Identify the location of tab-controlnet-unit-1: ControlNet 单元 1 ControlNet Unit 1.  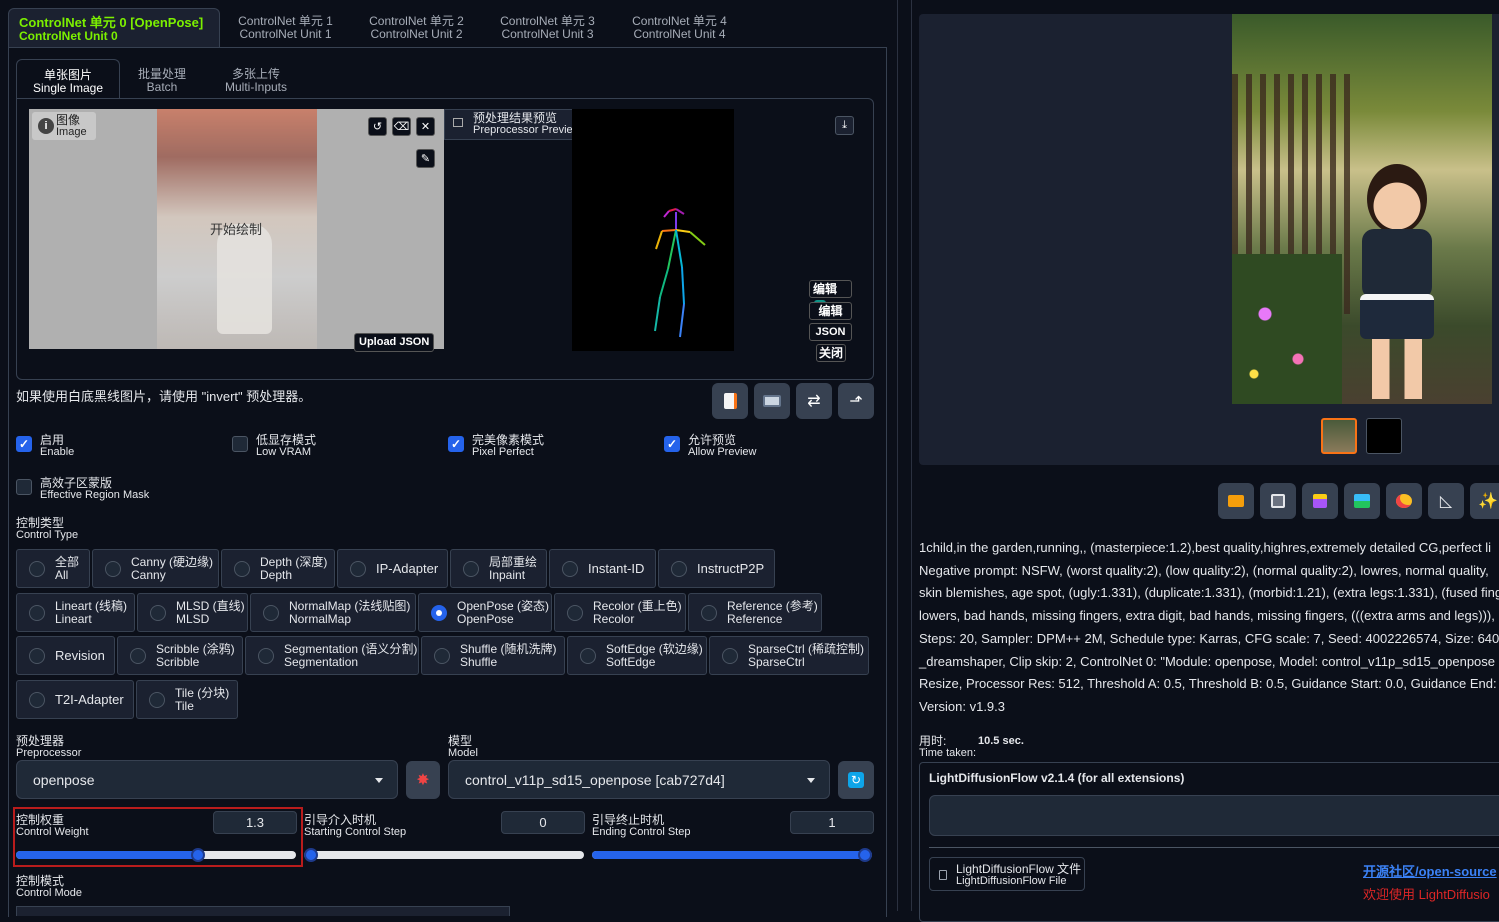
(285, 28).